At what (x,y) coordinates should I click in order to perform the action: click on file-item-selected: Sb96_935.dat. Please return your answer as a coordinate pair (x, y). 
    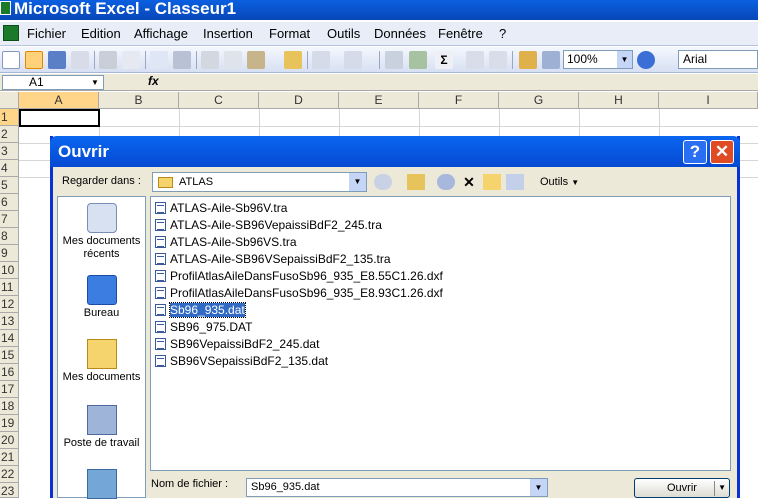
    Looking at the image, I should click on (200, 310).